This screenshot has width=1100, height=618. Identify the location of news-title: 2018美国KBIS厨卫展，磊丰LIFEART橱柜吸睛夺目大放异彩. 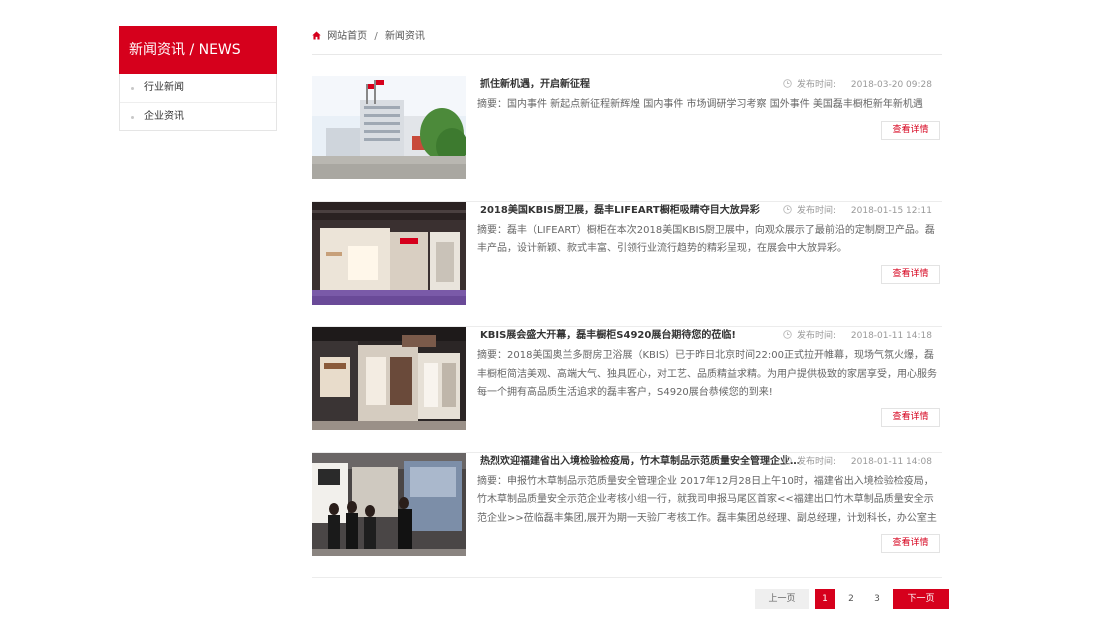
(640, 211).